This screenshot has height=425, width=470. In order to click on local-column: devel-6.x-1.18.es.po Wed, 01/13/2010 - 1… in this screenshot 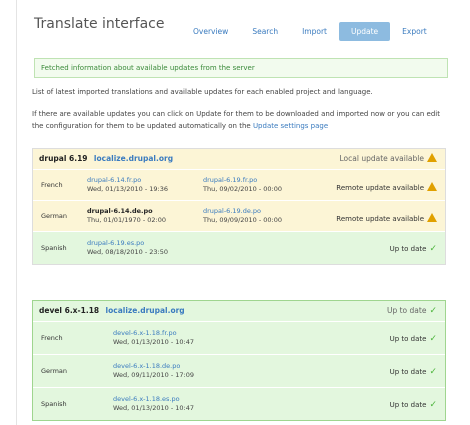, I will do `click(153, 404)`.